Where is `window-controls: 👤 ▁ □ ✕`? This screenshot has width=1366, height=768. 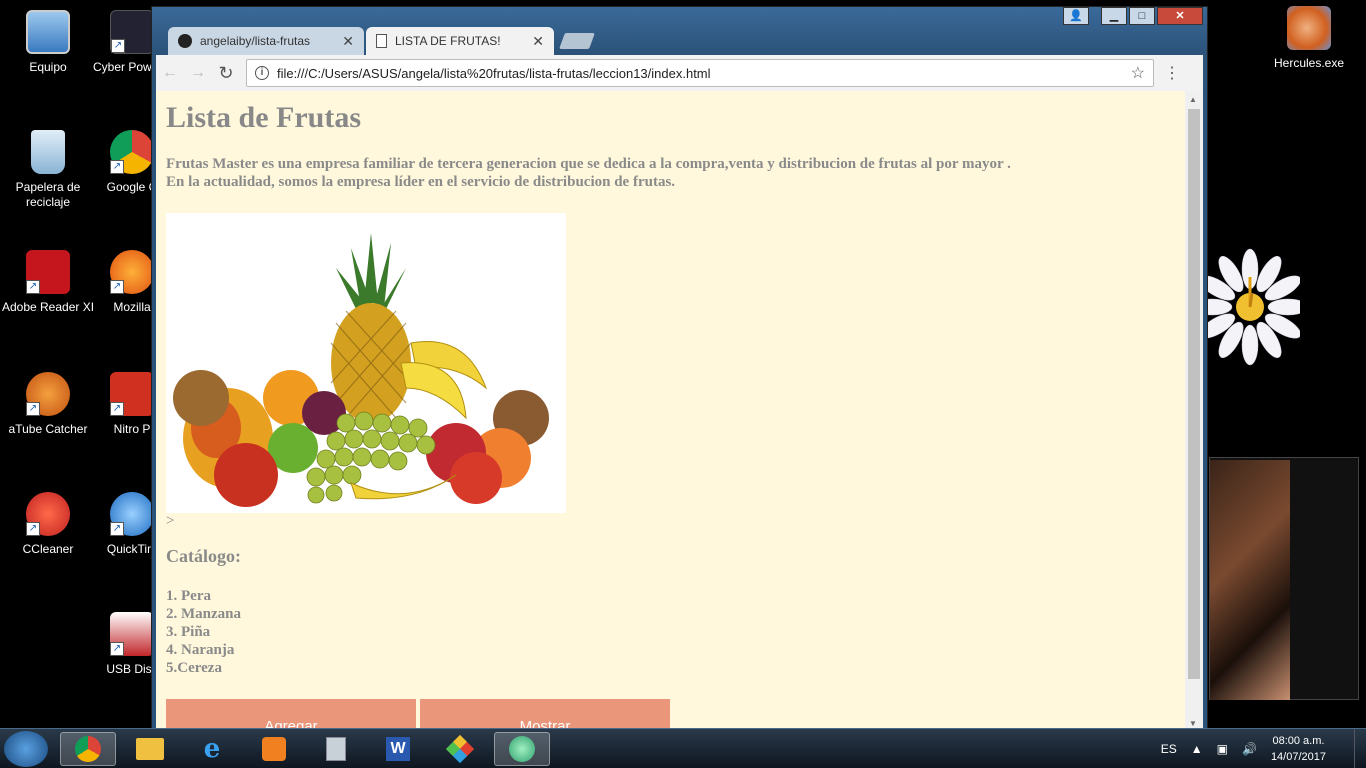 window-controls: 👤 ▁ □ ✕ is located at coordinates (1133, 16).